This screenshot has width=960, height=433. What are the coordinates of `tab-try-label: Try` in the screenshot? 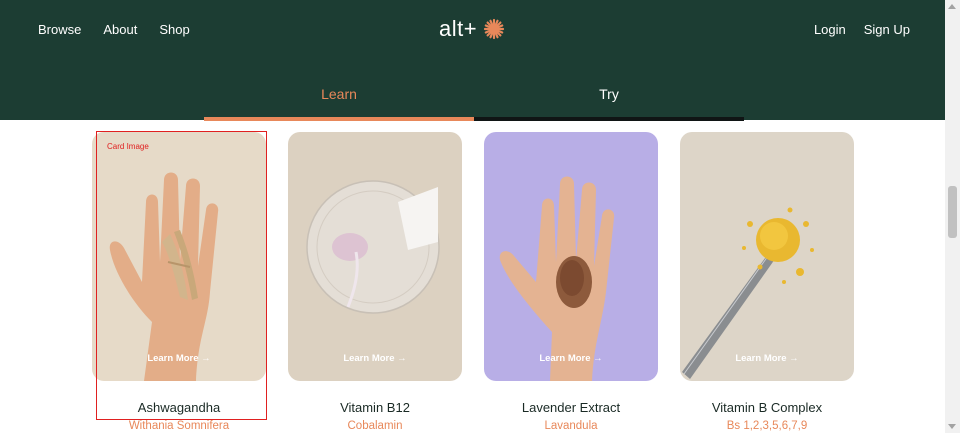 It's located at (609, 94).